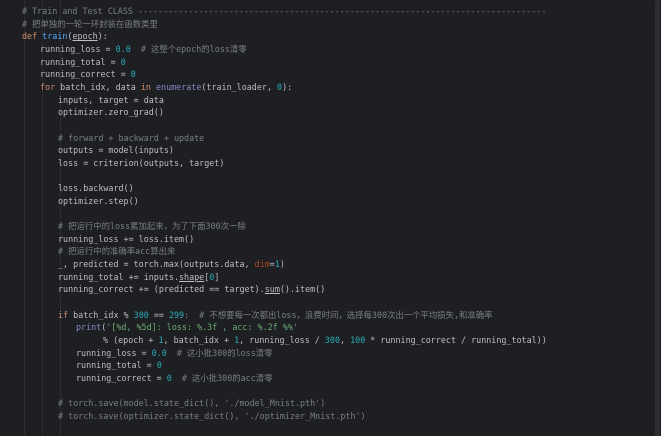  Describe the element at coordinates (192, 276) in the screenshot. I see `code-token: shape` at that location.